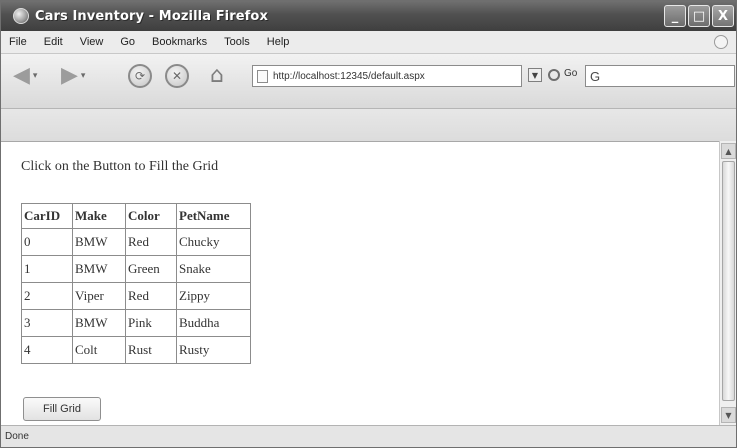 This screenshot has width=737, height=448. What do you see at coordinates (535, 75) in the screenshot?
I see `address-dropdown-button: ▼` at bounding box center [535, 75].